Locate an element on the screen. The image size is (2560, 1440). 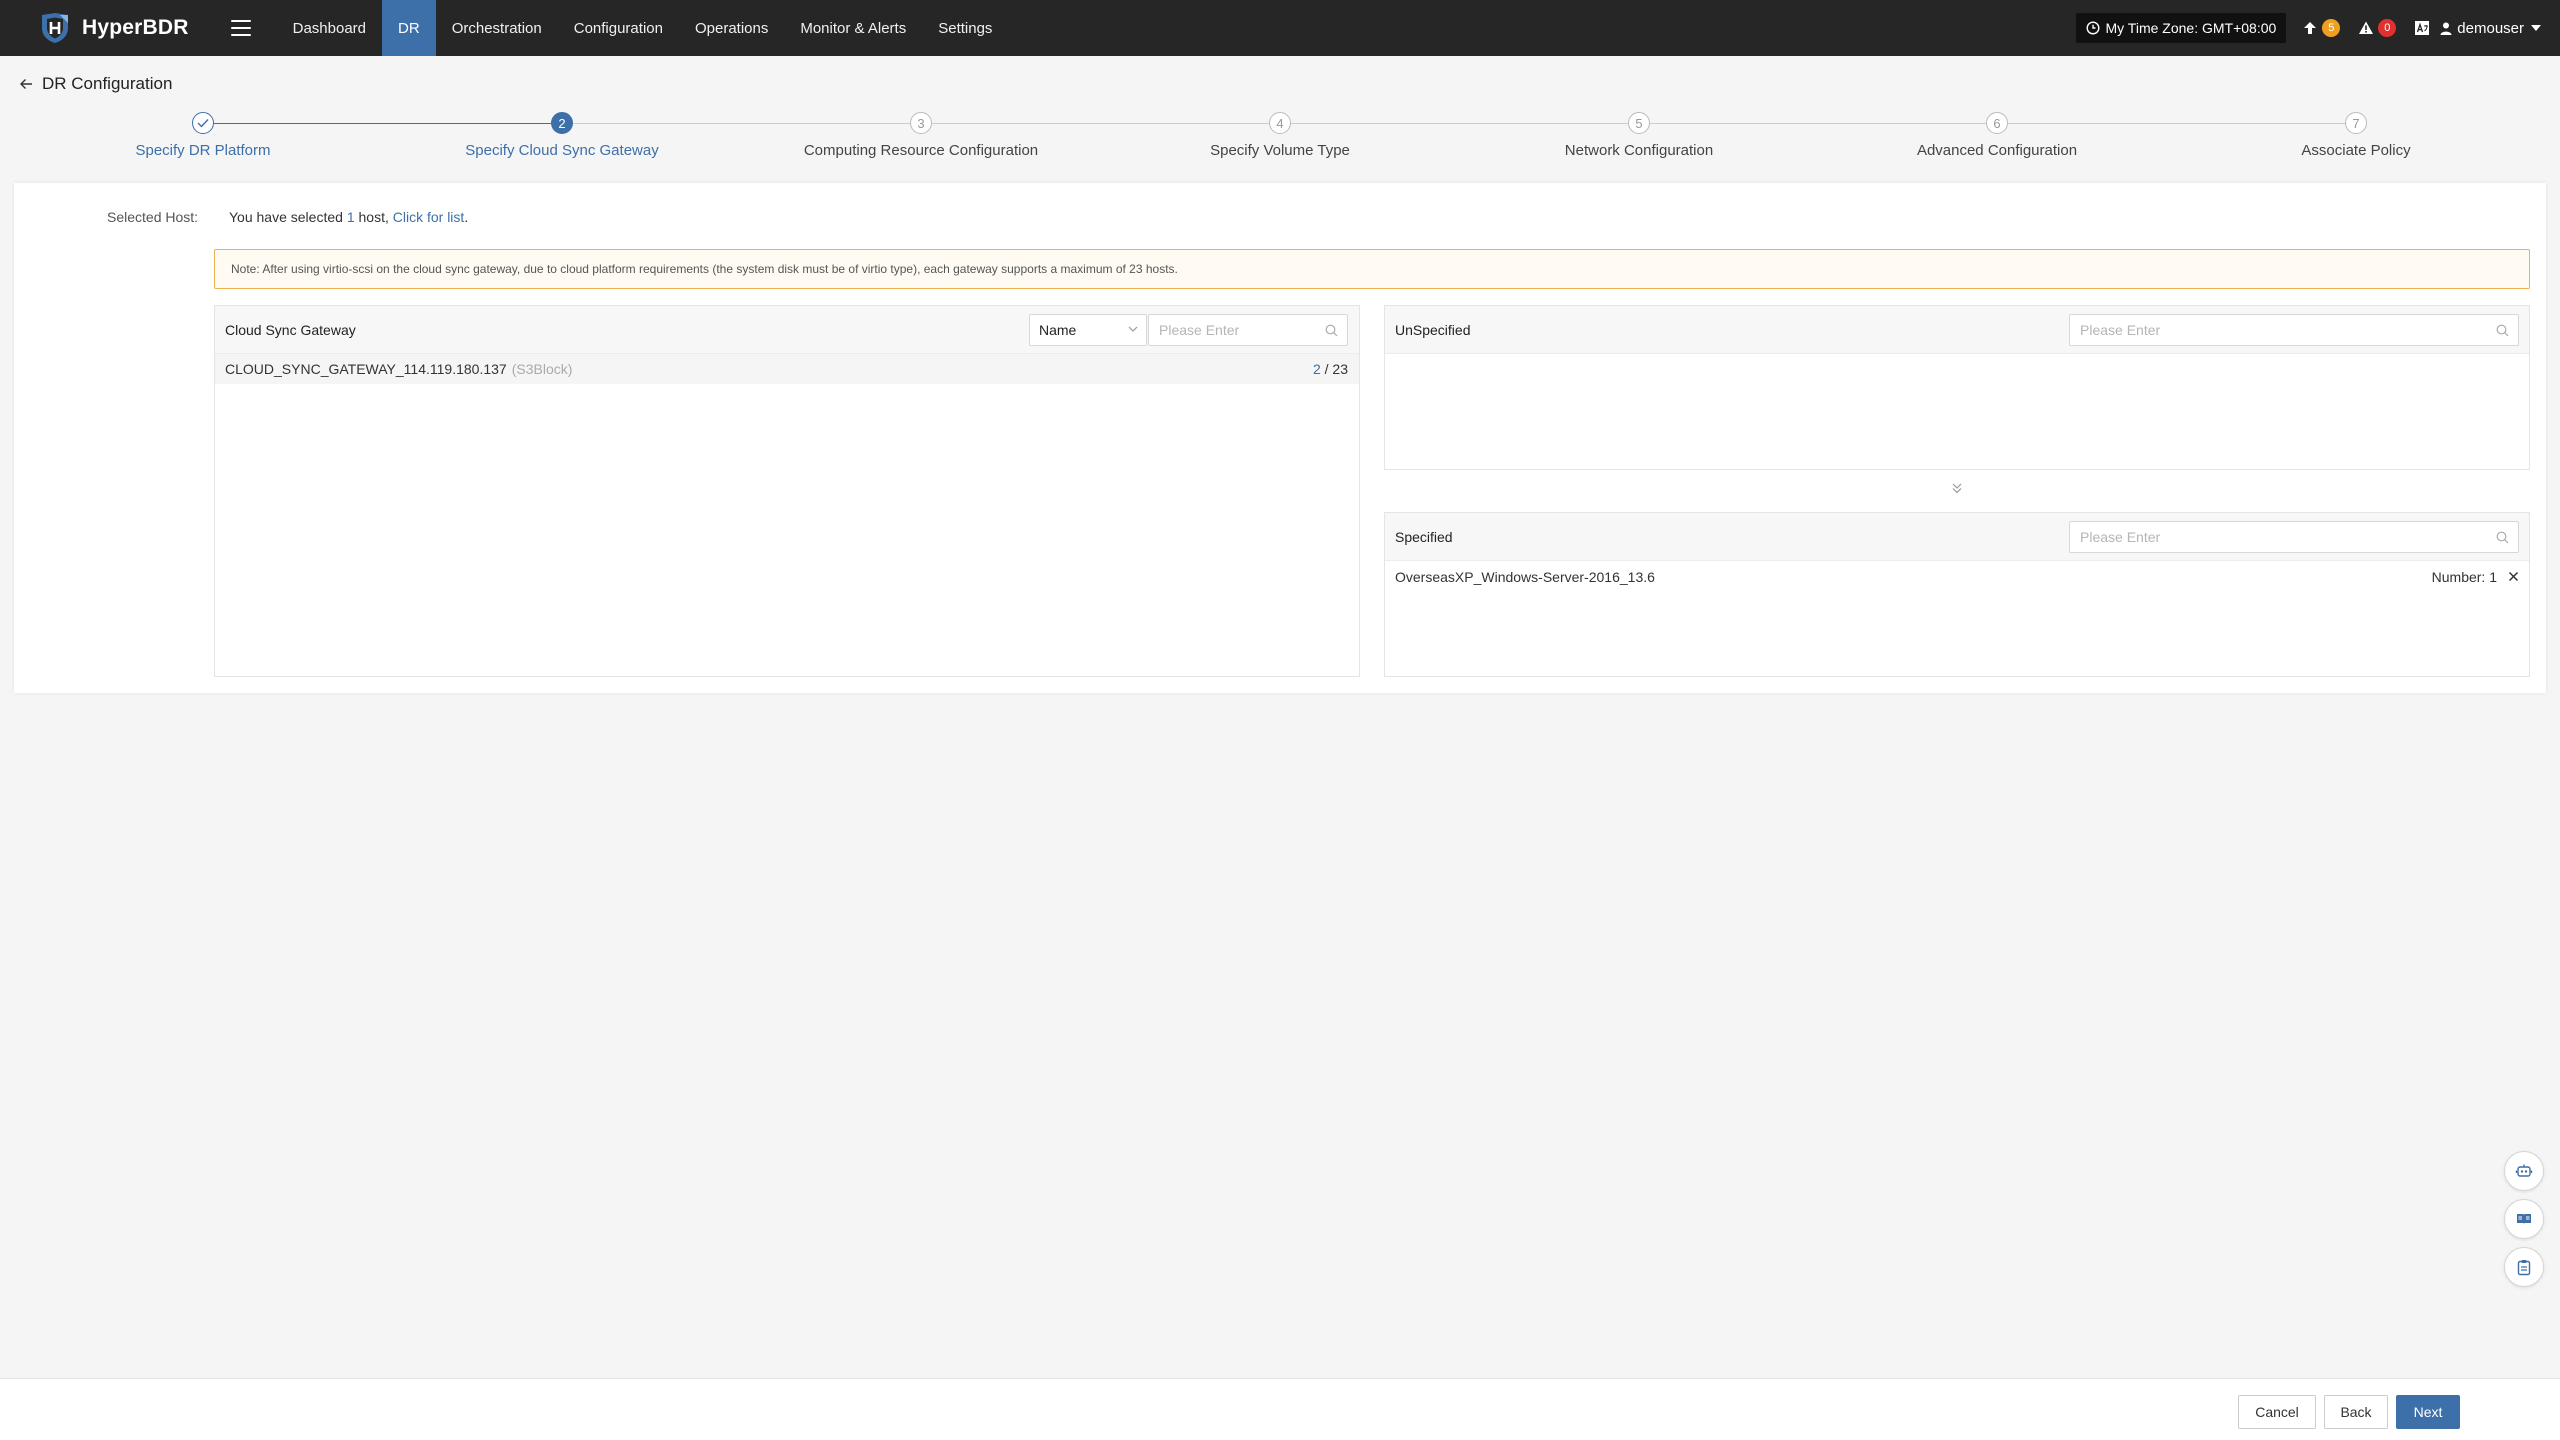
robot-assistant-button is located at coordinates (2524, 1171).